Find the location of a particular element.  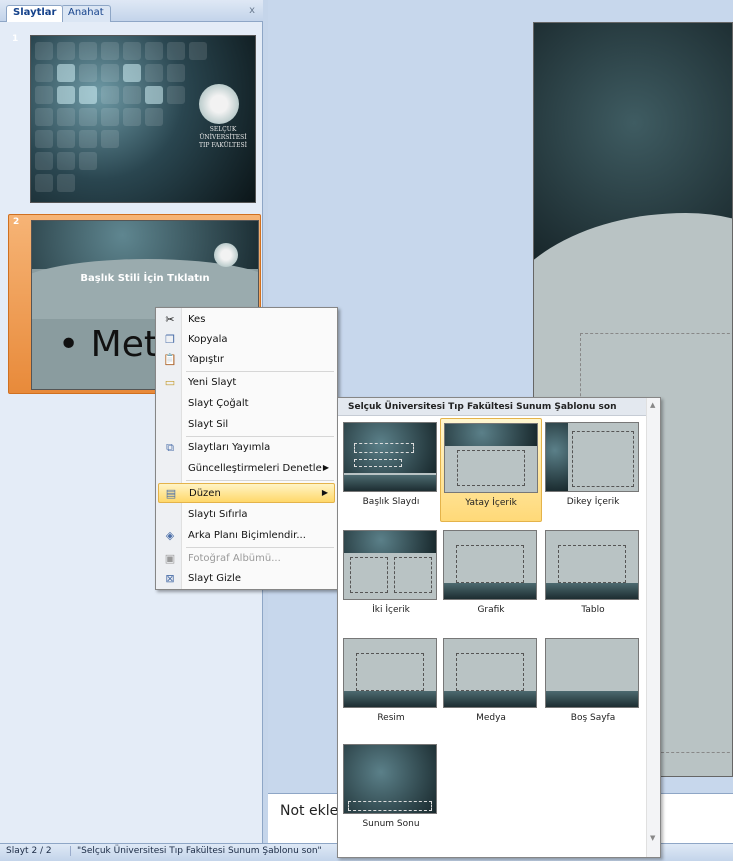

scissors-icon: ✂ is located at coordinates (170, 319).